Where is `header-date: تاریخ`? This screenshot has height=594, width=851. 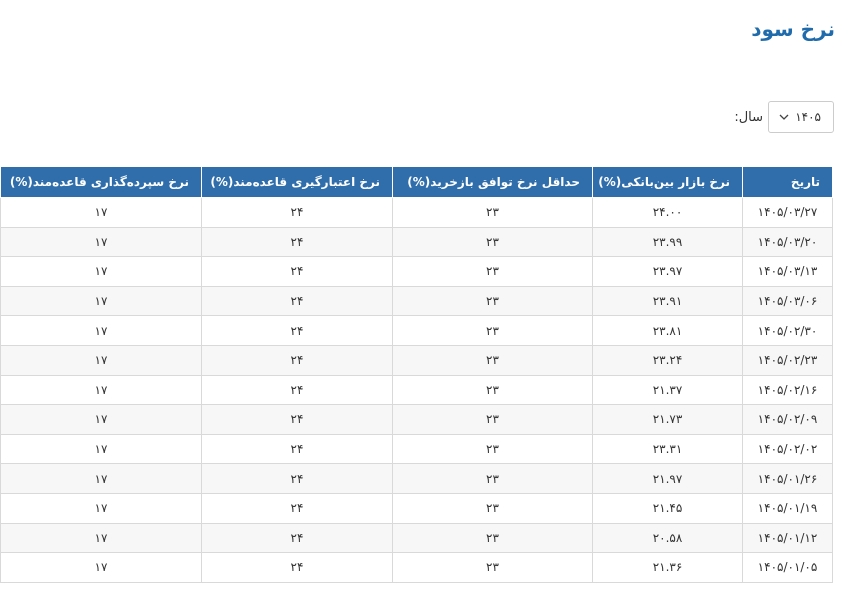 header-date: تاریخ is located at coordinates (787, 182).